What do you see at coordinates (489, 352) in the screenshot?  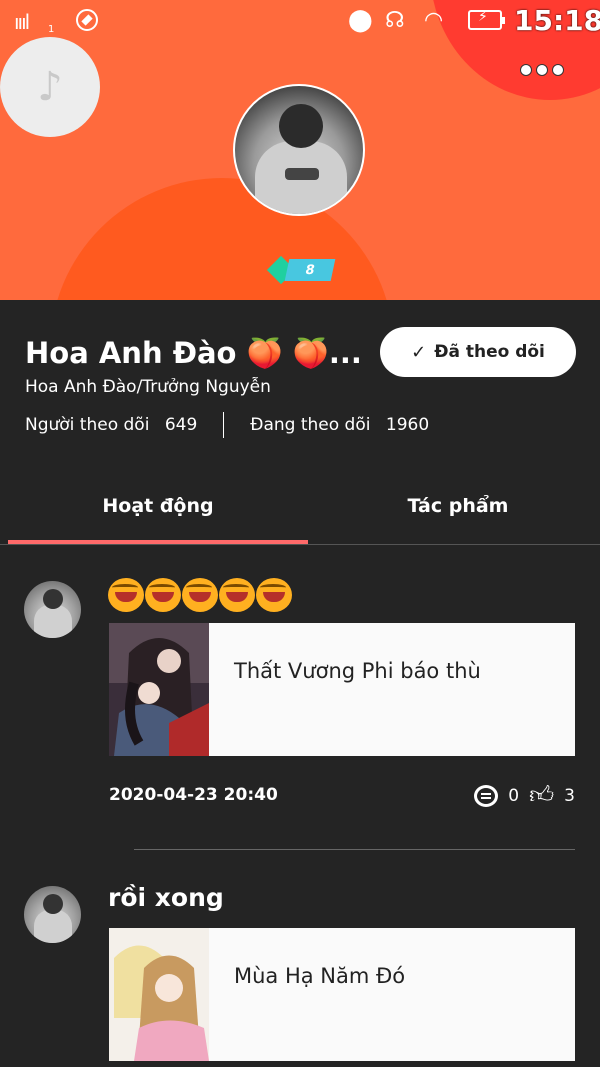 I see `following-button-label: Đã theo dõi` at bounding box center [489, 352].